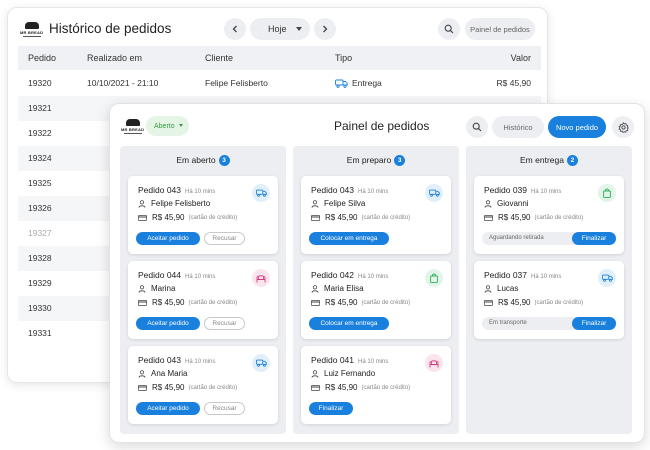 The height and width of the screenshot is (450, 650). What do you see at coordinates (369, 160) in the screenshot?
I see `column-title: Em preparo` at bounding box center [369, 160].